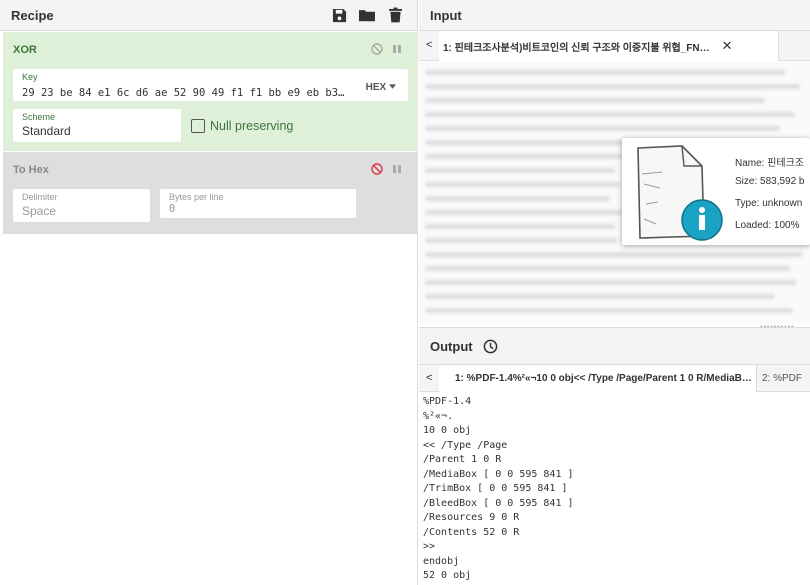  What do you see at coordinates (678, 194) in the screenshot?
I see `file-info-icon` at bounding box center [678, 194].